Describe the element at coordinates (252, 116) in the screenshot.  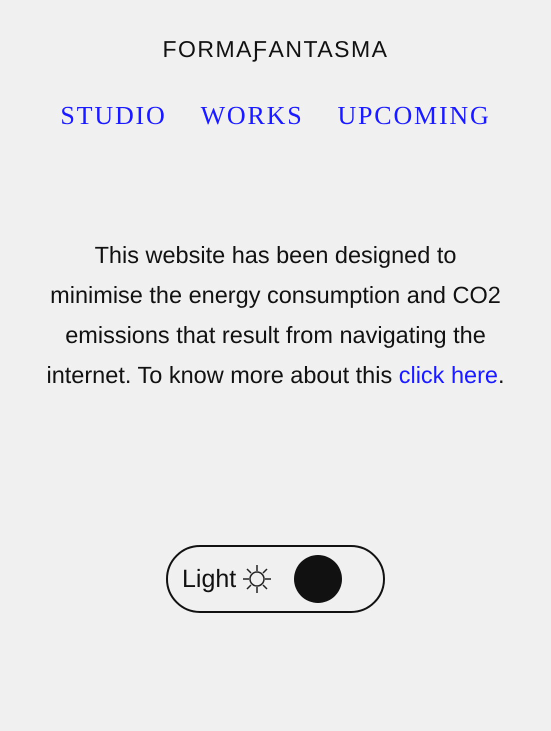
I see `nav-link: WORKS` at that location.